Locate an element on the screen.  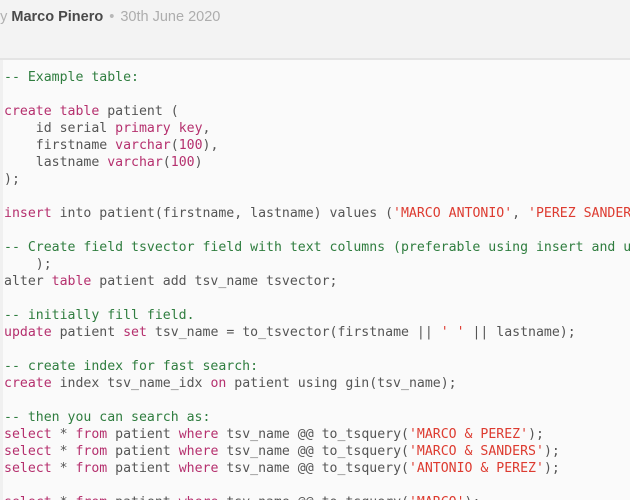
code-token-pl: patient using gin(tsv_name); is located at coordinates (341, 383).